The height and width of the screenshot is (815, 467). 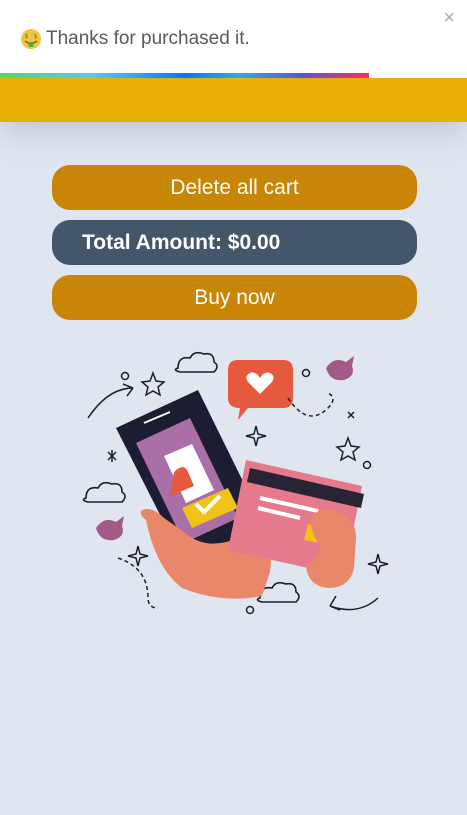 I want to click on toast-progress-bar, so click(x=184, y=75).